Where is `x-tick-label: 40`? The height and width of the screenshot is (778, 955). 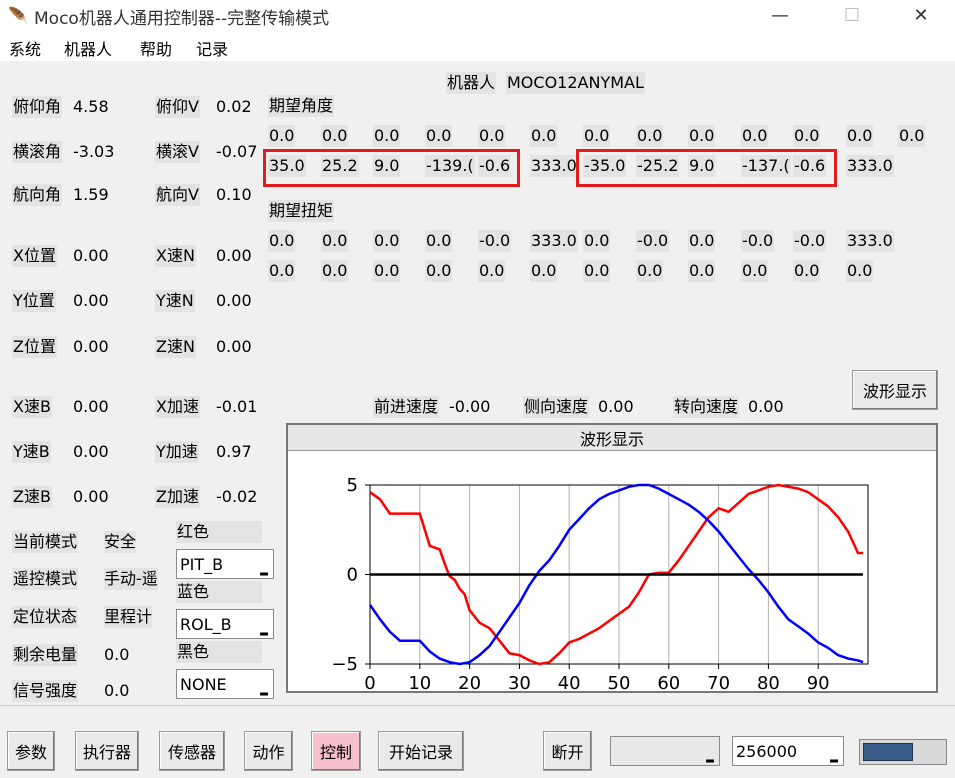
x-tick-label: 40 is located at coordinates (569, 682).